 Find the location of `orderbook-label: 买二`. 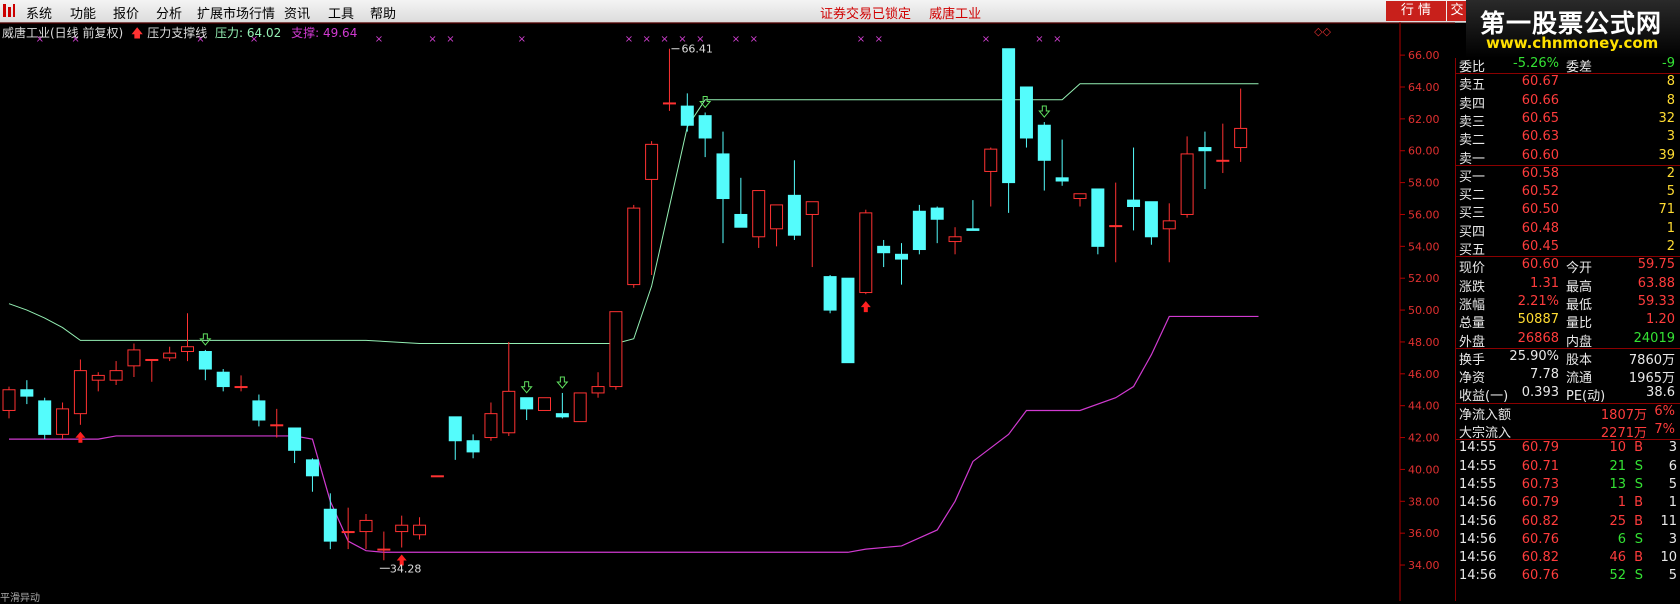

orderbook-label: 买二 is located at coordinates (1472, 196).